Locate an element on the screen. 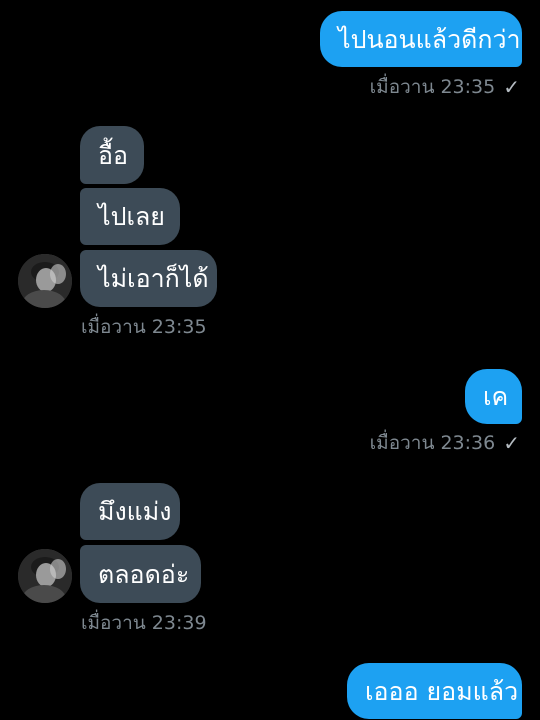  message-timestamp: เมื่อวาน 23:35 ✓ is located at coordinates (445, 87).